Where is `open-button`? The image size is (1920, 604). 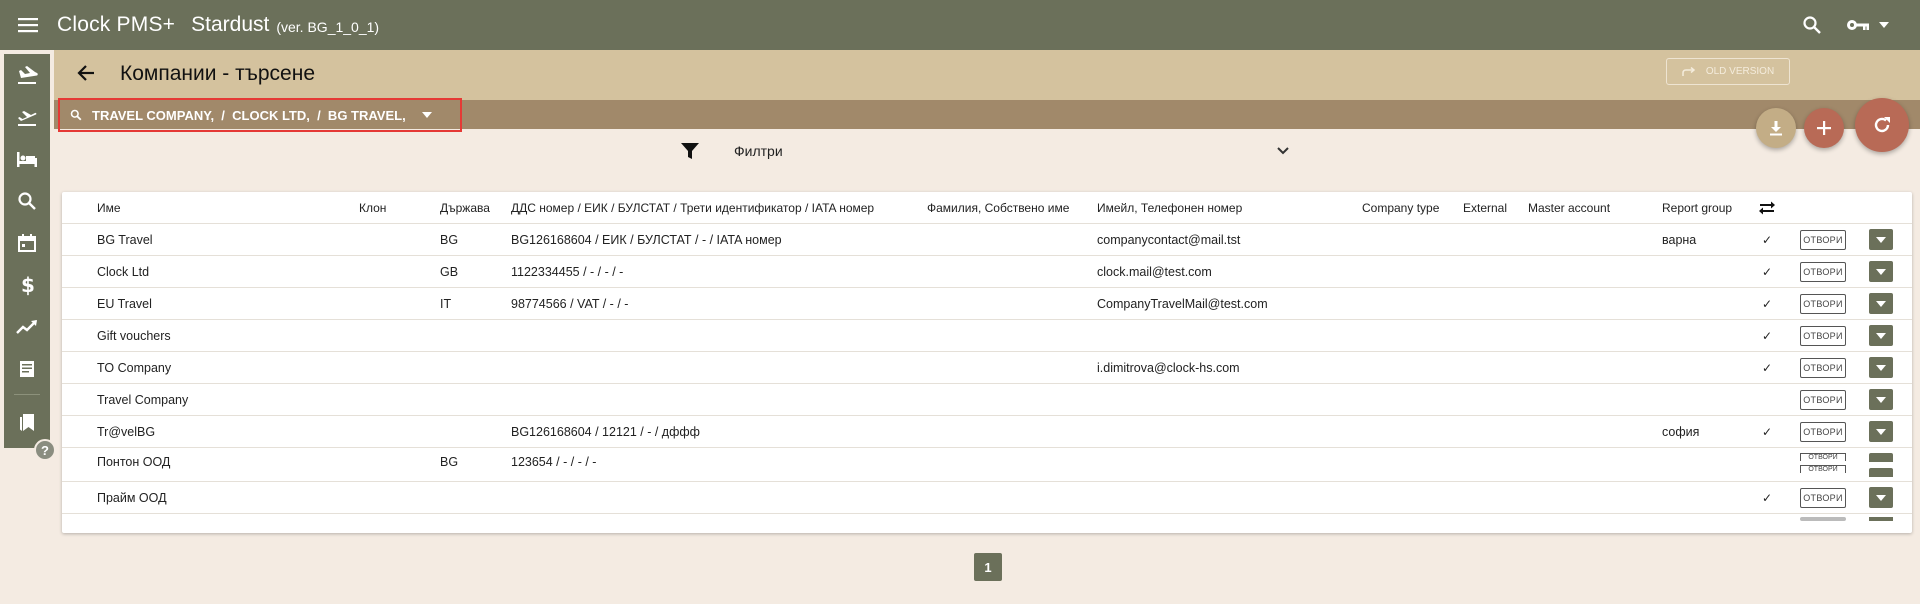 open-button is located at coordinates (1823, 519).